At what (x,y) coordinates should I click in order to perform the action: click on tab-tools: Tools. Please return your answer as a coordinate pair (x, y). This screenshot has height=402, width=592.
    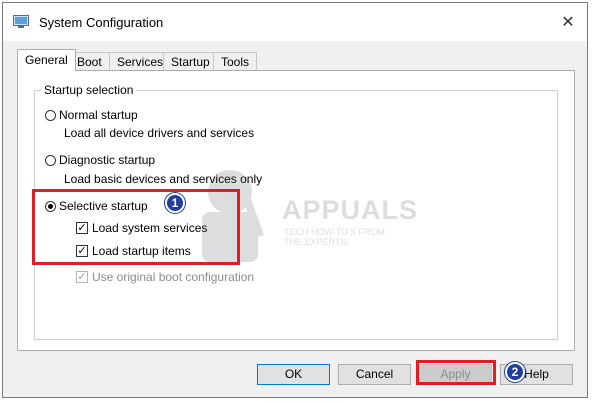
    Looking at the image, I should click on (235, 61).